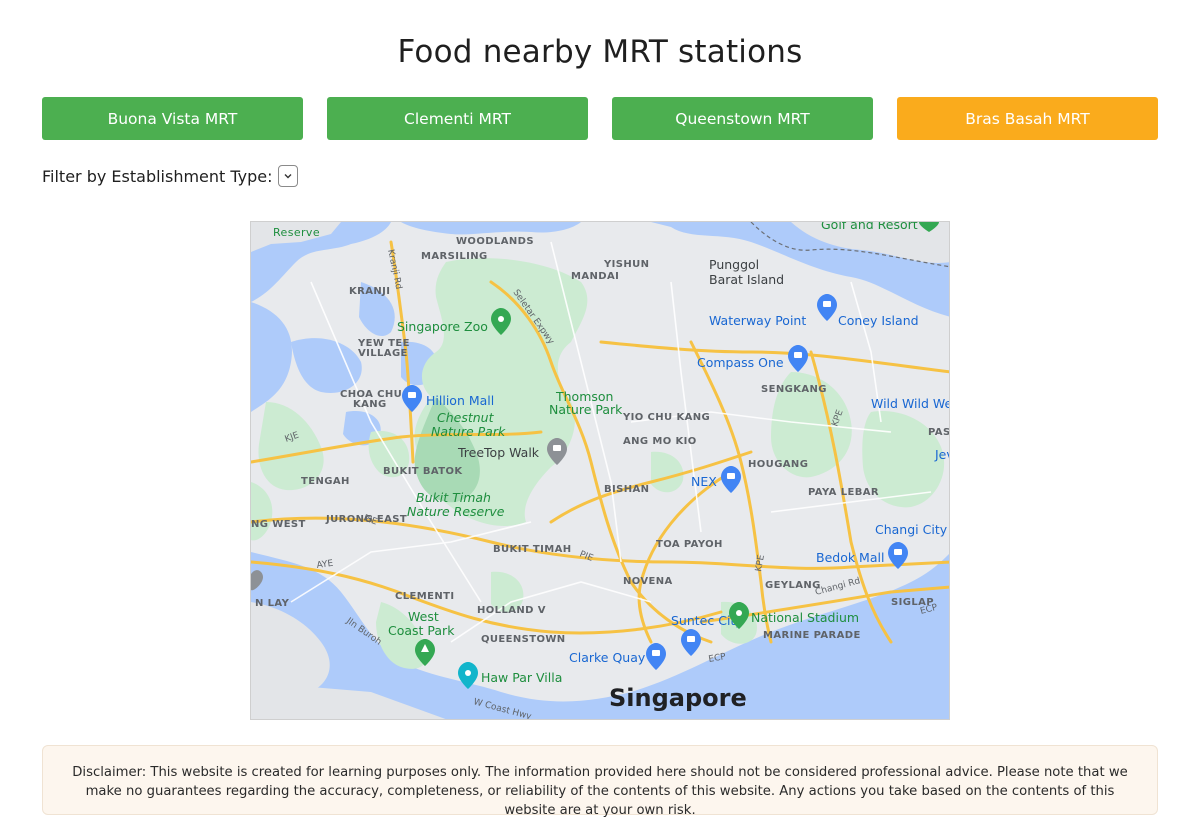  What do you see at coordinates (1027, 118) in the screenshot?
I see `bras-basah-mrt-button: Bras Basah MRT` at bounding box center [1027, 118].